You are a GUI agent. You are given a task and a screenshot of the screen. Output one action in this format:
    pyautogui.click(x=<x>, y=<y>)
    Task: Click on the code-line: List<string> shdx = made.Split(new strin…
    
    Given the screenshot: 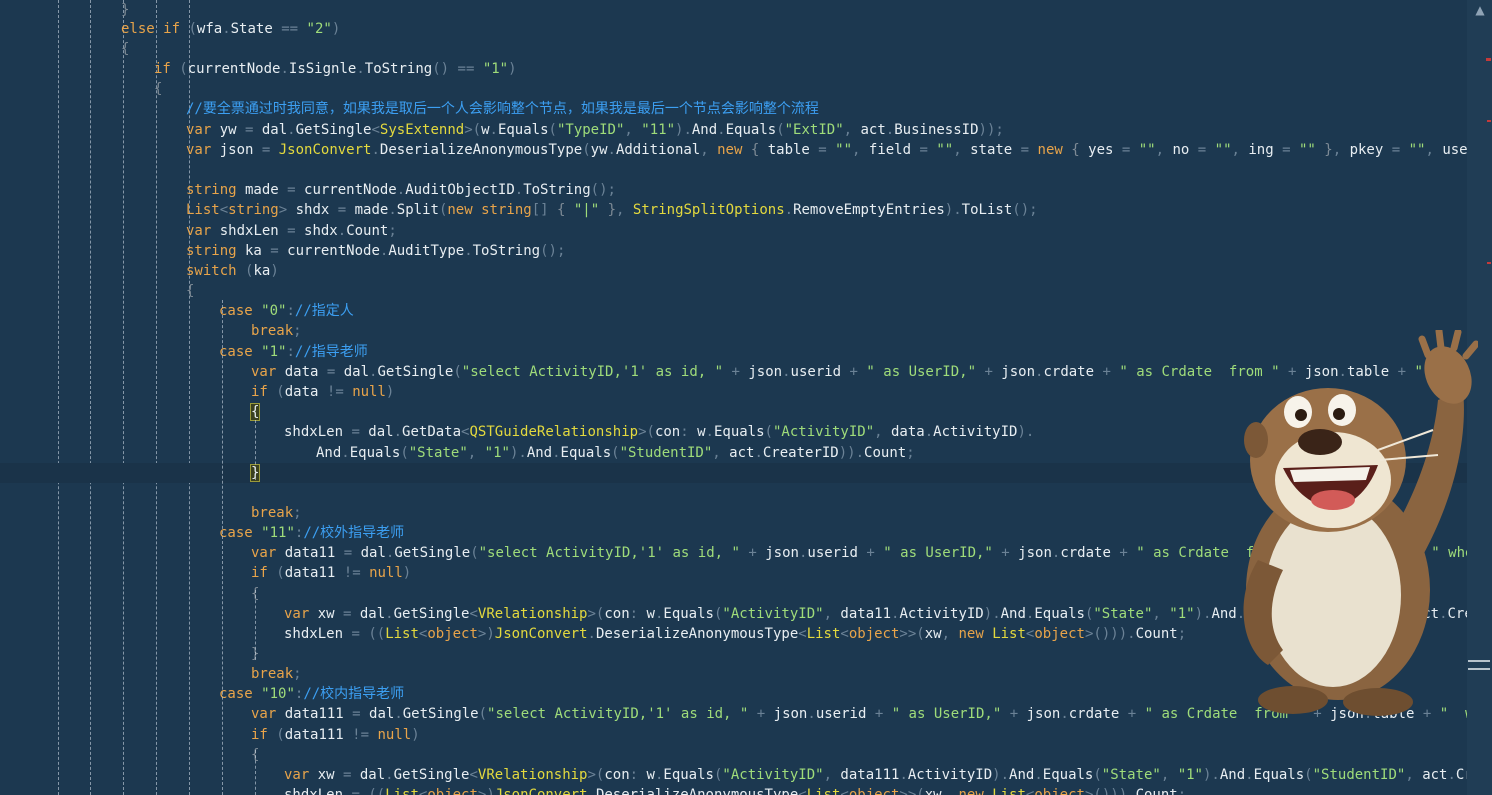 What is the action you would take?
    pyautogui.click(x=733, y=210)
    